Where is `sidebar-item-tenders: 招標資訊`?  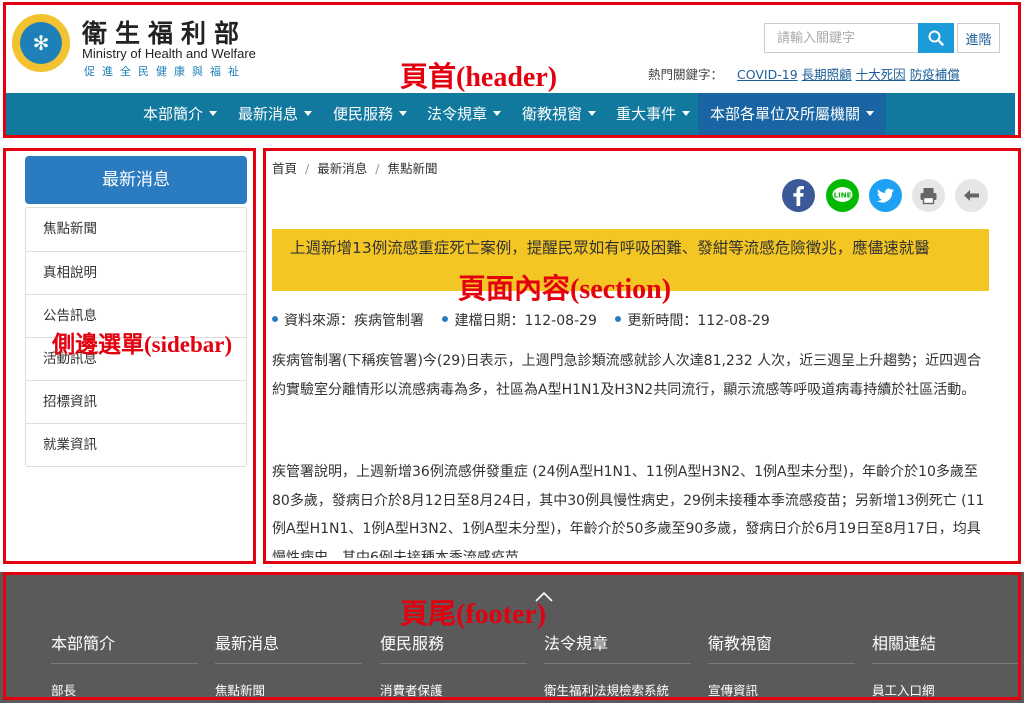
sidebar-item-tenders: 招標資訊 is located at coordinates (136, 401).